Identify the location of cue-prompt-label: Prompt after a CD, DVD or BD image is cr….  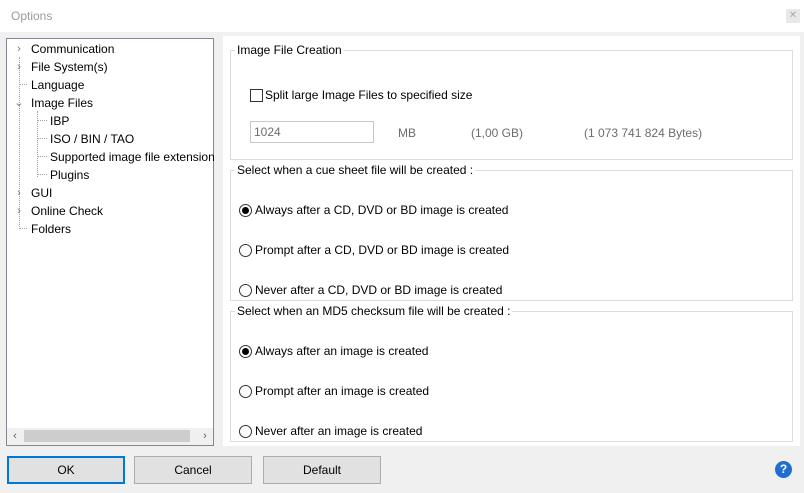
(382, 250).